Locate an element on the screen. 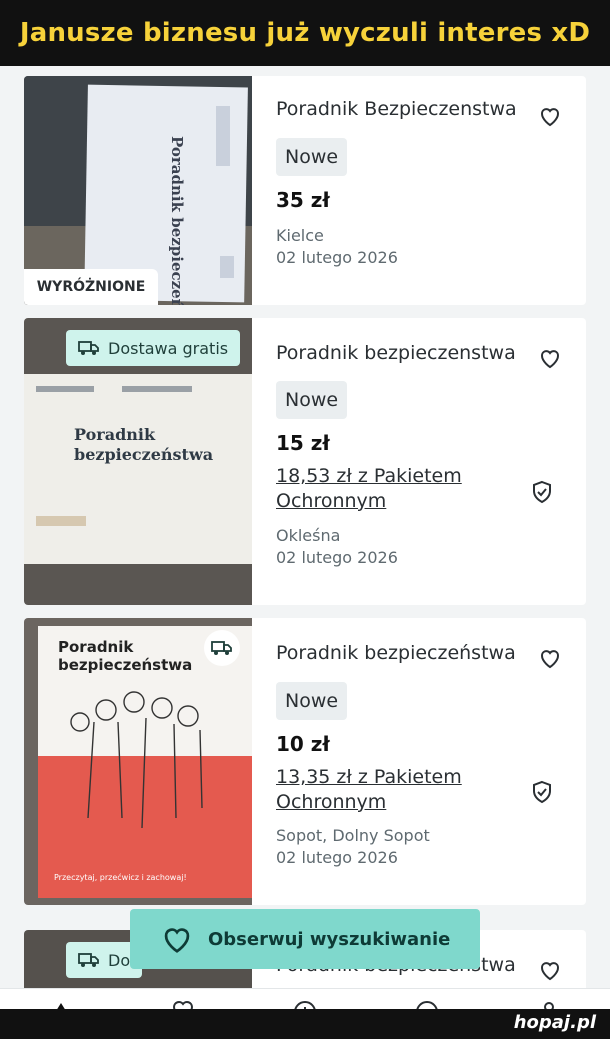 Image resolution: width=610 pixels, height=1039 pixels. featured-badge: WYRÓŻNIONE is located at coordinates (91, 287).